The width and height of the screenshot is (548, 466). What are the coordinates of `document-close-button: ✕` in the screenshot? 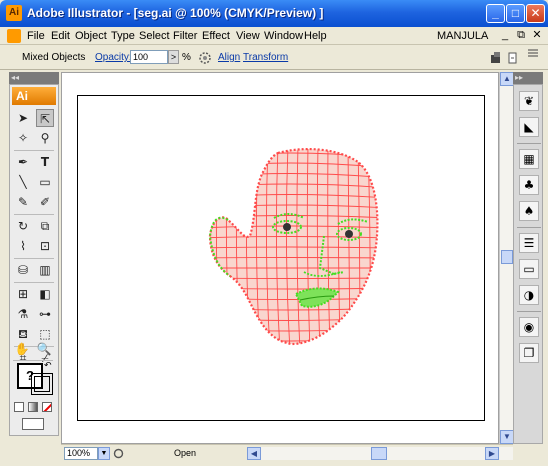 It's located at (537, 35).